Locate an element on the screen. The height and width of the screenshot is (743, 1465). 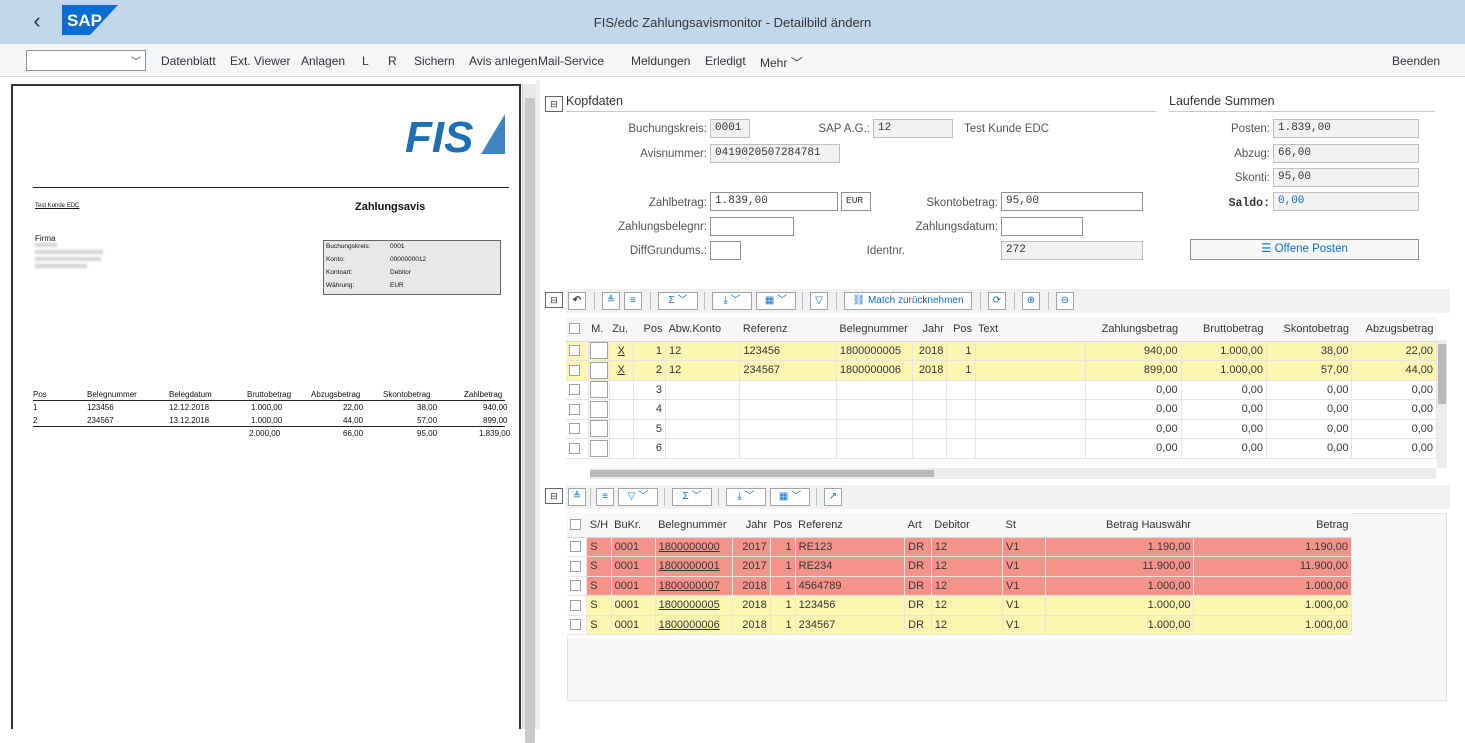
offene-posten-button: ☰ Offene Posten is located at coordinates (1304, 249).